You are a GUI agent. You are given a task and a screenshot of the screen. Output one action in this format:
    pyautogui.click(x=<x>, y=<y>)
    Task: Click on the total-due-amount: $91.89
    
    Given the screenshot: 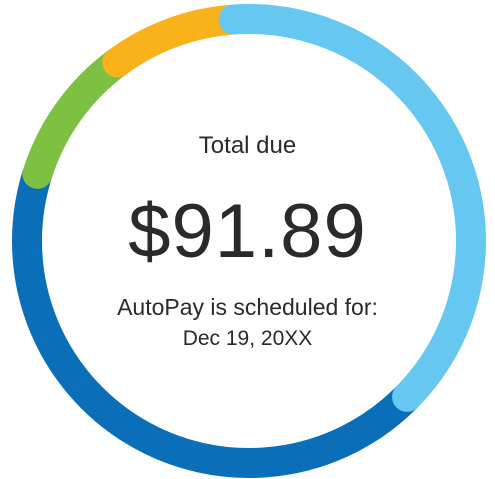 What is the action you would take?
    pyautogui.click(x=247, y=231)
    